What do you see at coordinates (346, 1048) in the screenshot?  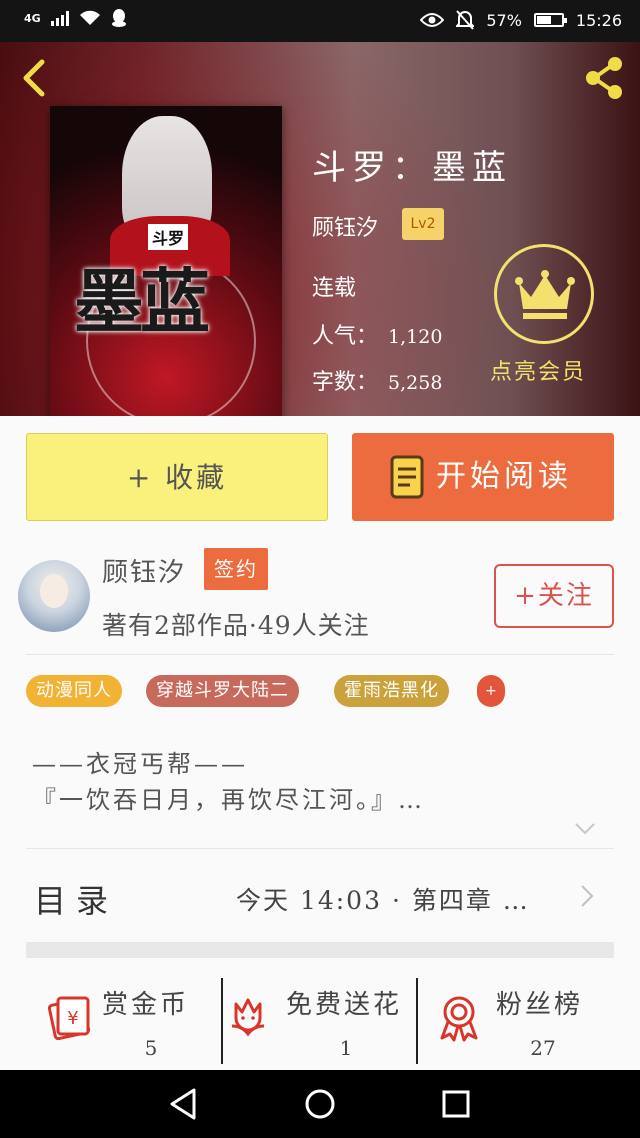 I see `send-flower-count: 1` at bounding box center [346, 1048].